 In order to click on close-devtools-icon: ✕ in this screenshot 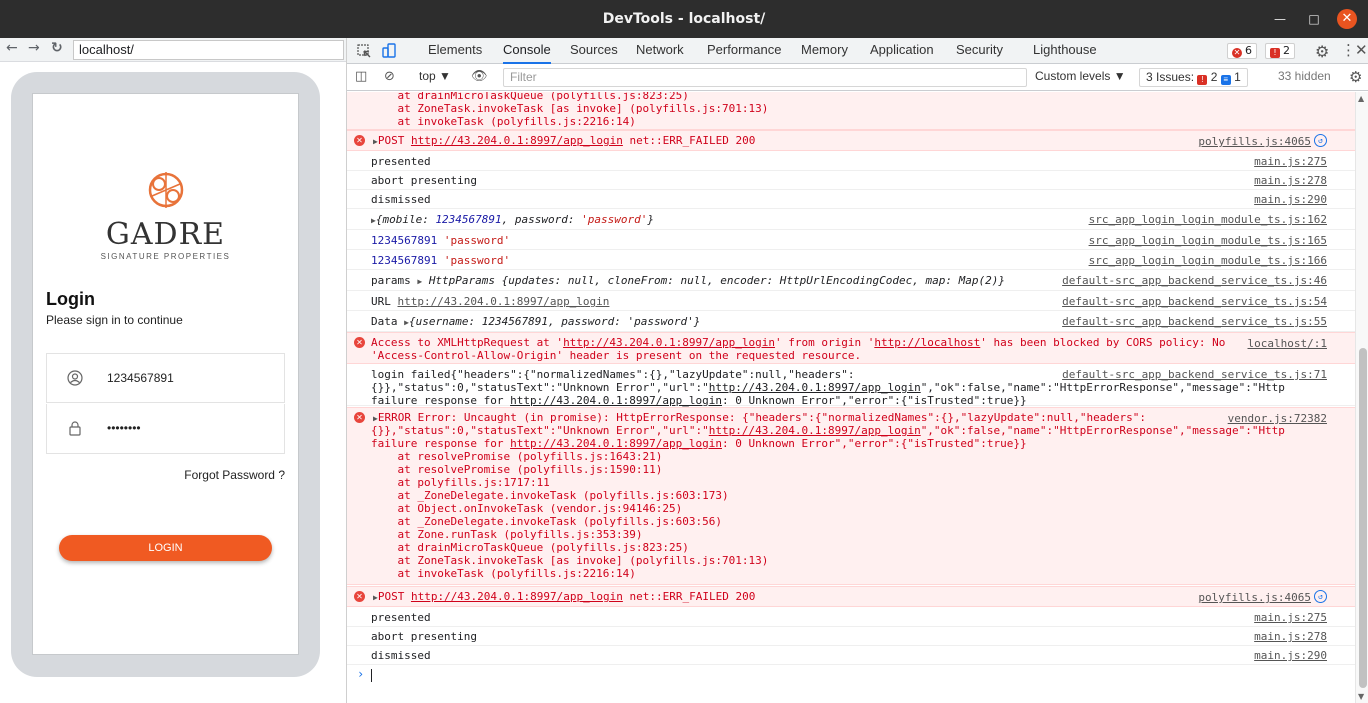, I will do `click(1361, 50)`.